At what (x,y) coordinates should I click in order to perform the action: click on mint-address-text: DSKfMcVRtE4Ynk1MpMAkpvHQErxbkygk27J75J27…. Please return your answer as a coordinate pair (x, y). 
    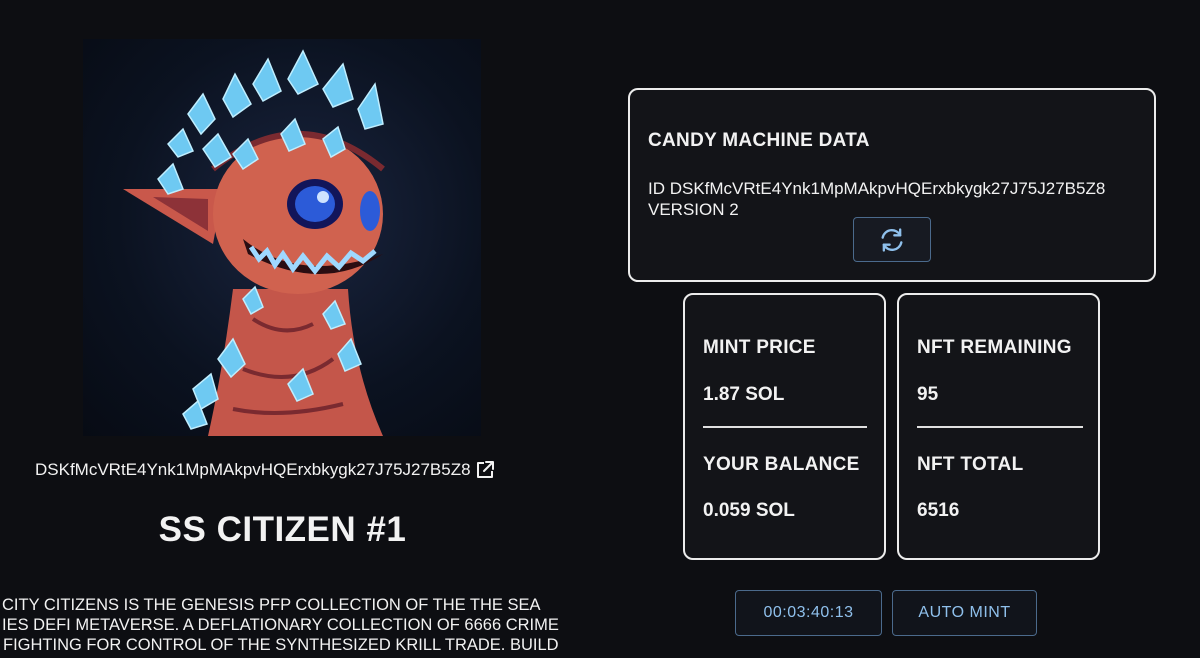
    Looking at the image, I should click on (253, 470).